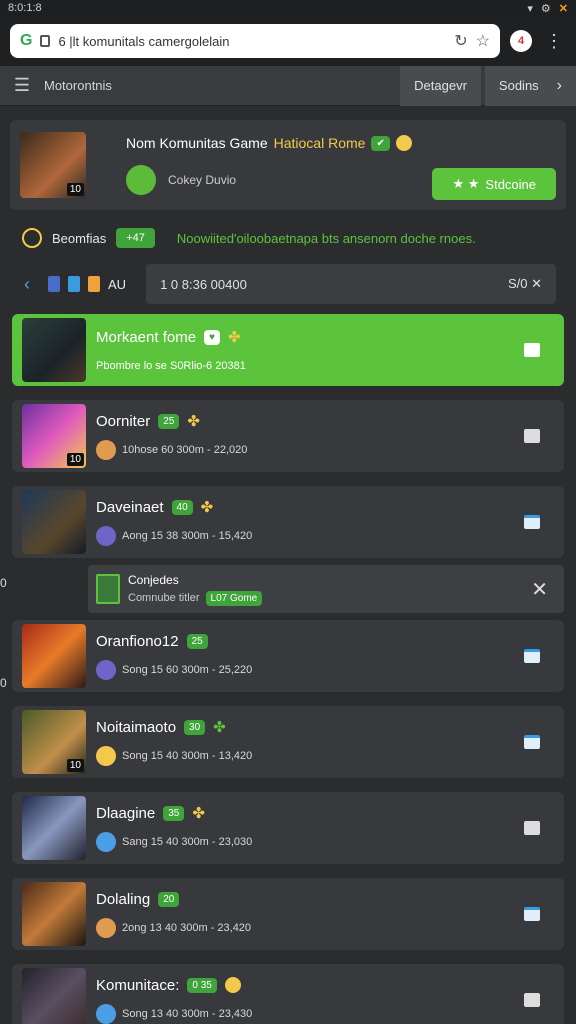 The image size is (576, 1024). What do you see at coordinates (203, 284) in the screenshot?
I see `search-value: 1 0 8:36 00400` at bounding box center [203, 284].